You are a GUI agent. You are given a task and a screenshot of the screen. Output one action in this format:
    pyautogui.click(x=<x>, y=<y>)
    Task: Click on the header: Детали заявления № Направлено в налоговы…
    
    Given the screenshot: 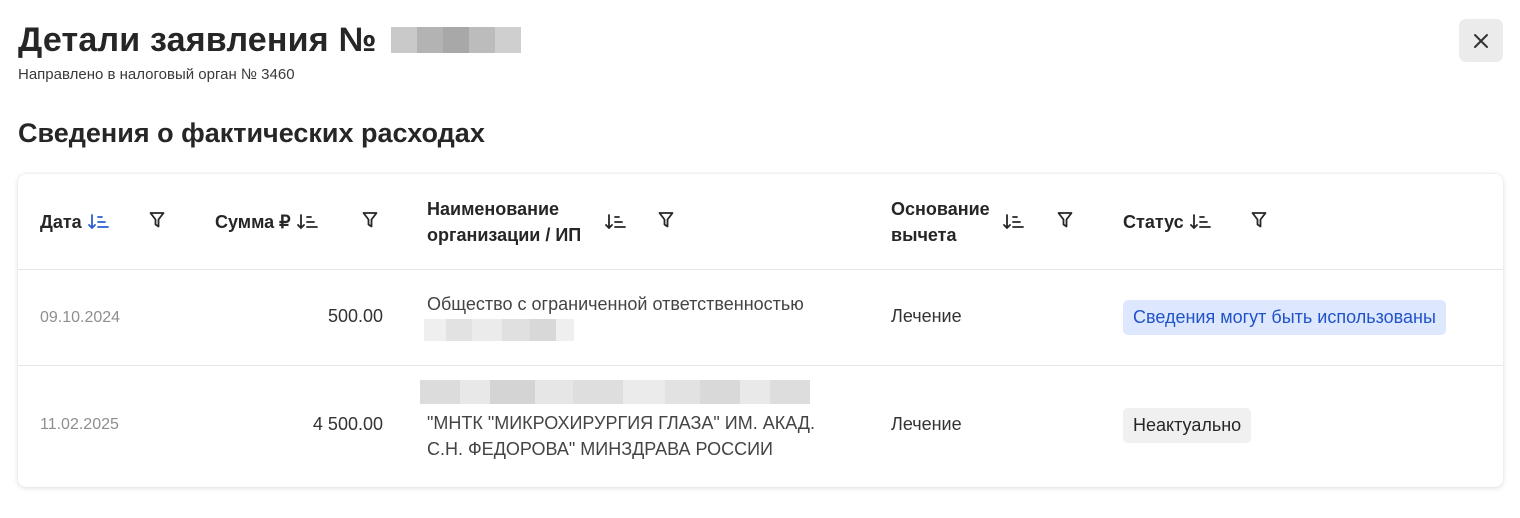 What is the action you would take?
    pyautogui.click(x=269, y=51)
    